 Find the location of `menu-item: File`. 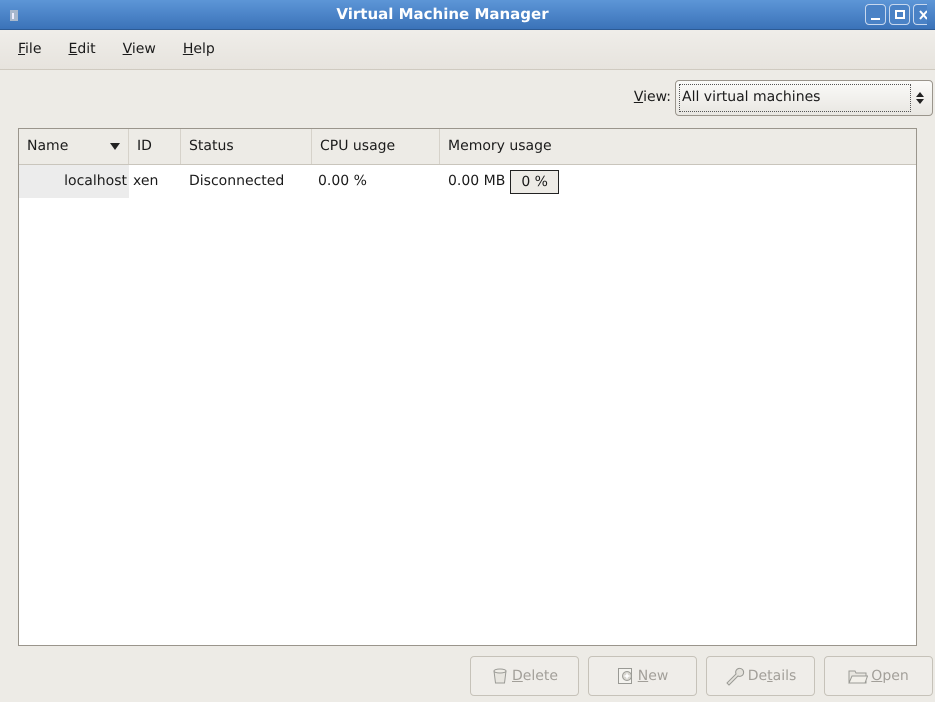

menu-item: File is located at coordinates (30, 49).